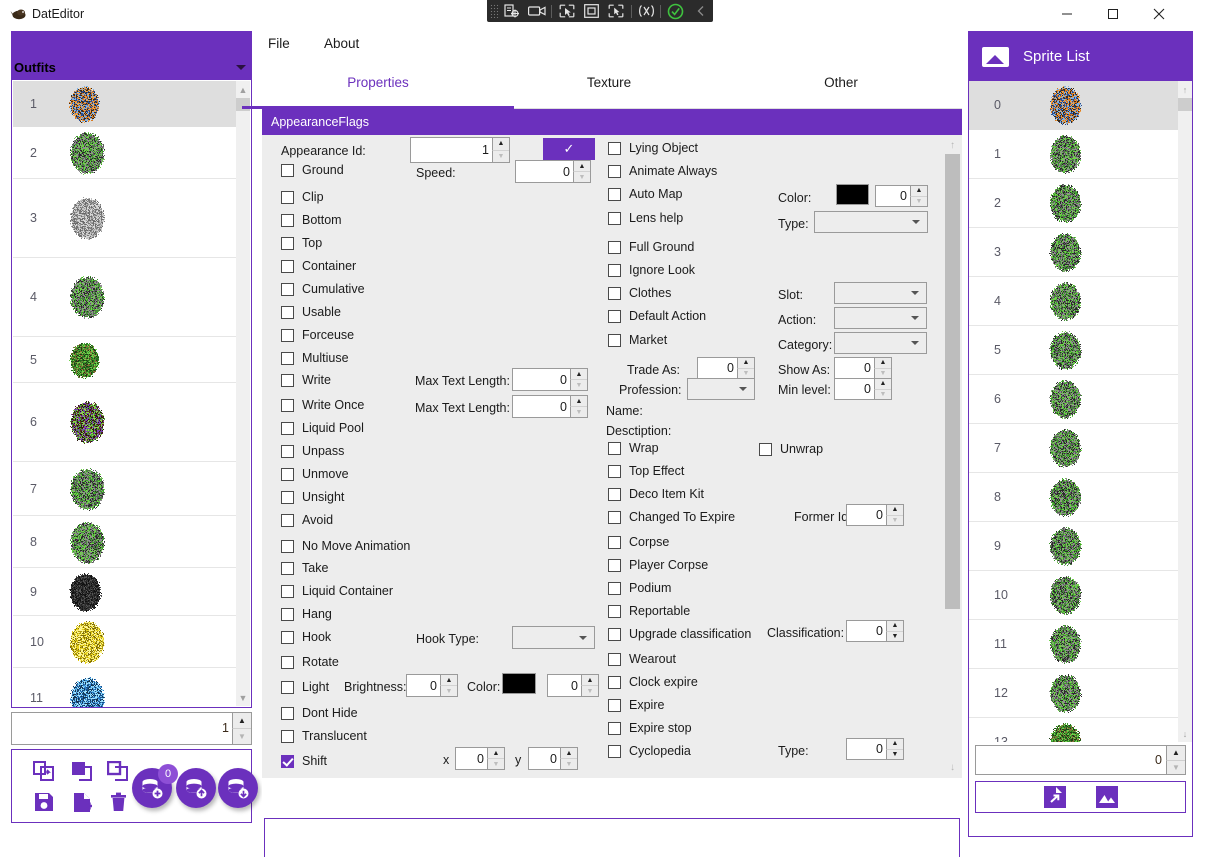 This screenshot has width=1207, height=857. What do you see at coordinates (600, 11) in the screenshot?
I see `screen-capture-toolbar` at bounding box center [600, 11].